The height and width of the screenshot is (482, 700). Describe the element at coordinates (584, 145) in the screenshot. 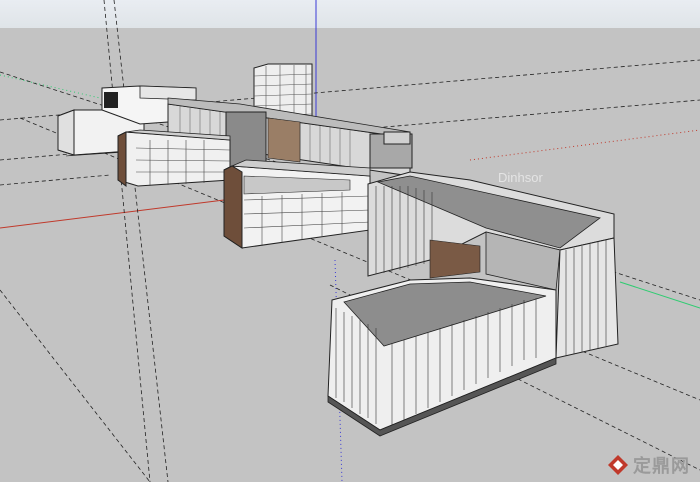

I see `red-axis-dotted` at that location.